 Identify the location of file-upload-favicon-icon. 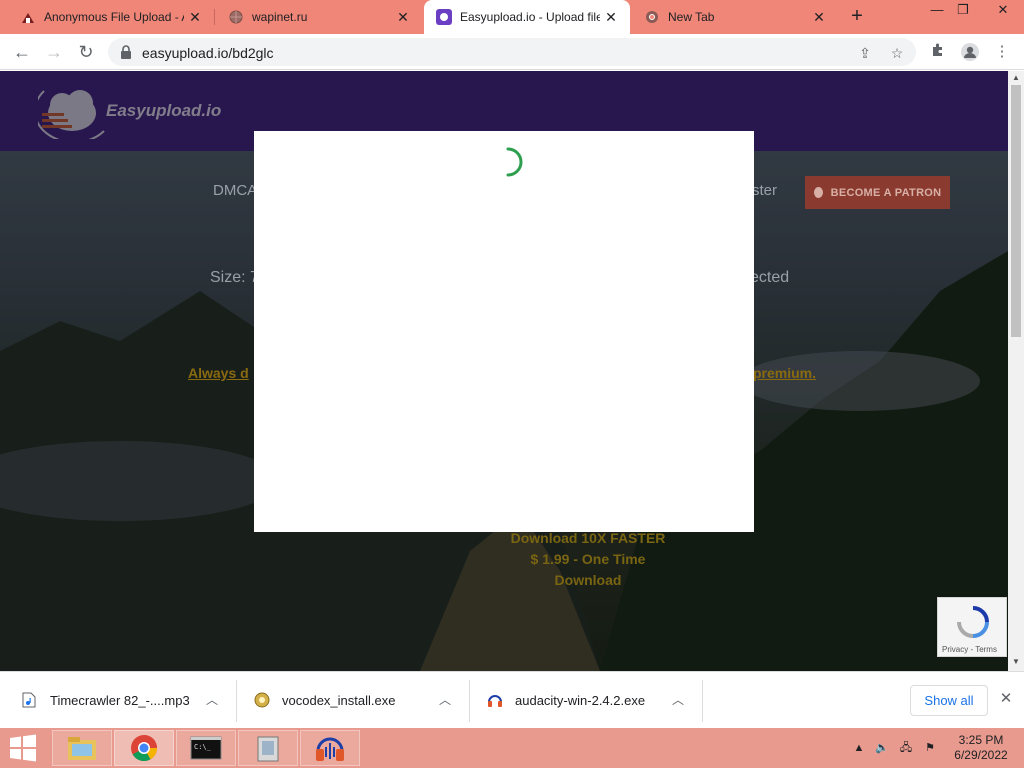
(28, 17).